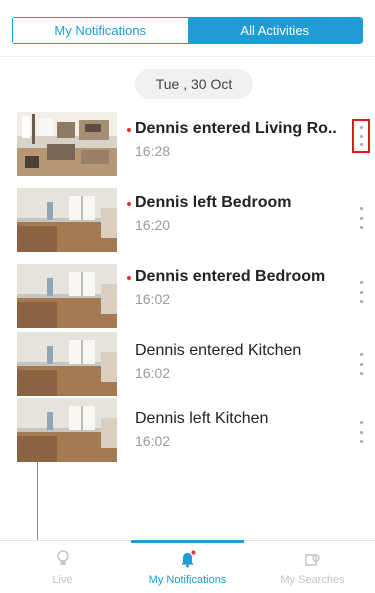 The width and height of the screenshot is (375, 593). I want to click on nav-my-notifications: My Notifications, so click(187, 566).